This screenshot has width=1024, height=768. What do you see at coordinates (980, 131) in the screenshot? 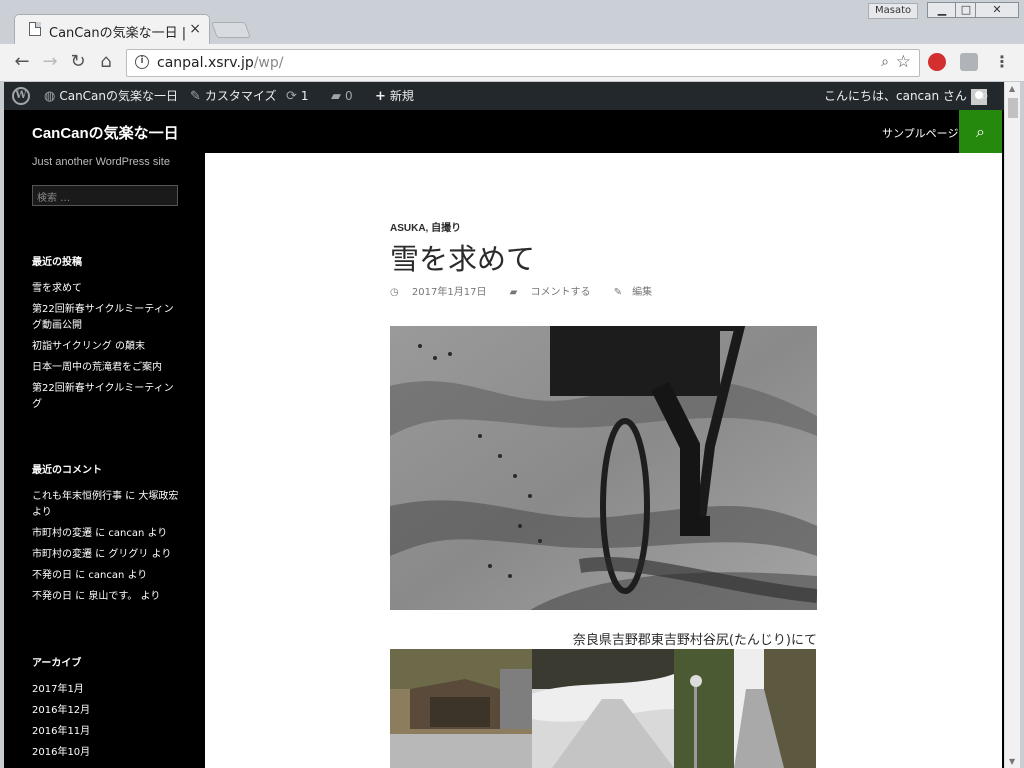
I see `search-toggle-icon: ⌕` at bounding box center [980, 131].